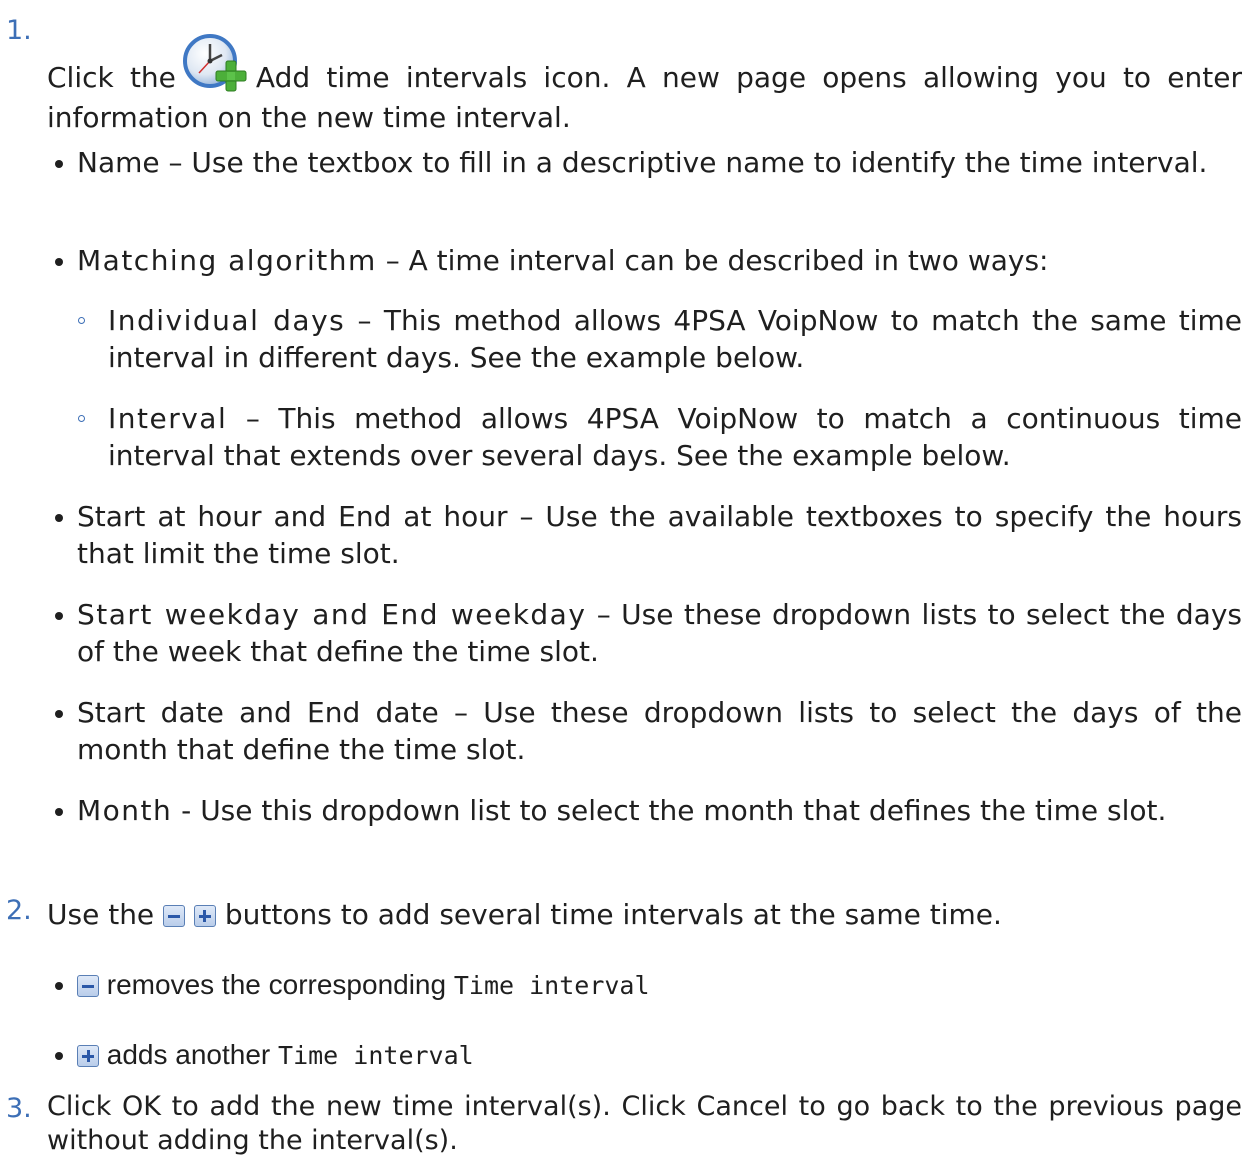 This screenshot has height=1163, width=1256. Describe the element at coordinates (215, 66) in the screenshot. I see `add-time-interval-icon` at that location.